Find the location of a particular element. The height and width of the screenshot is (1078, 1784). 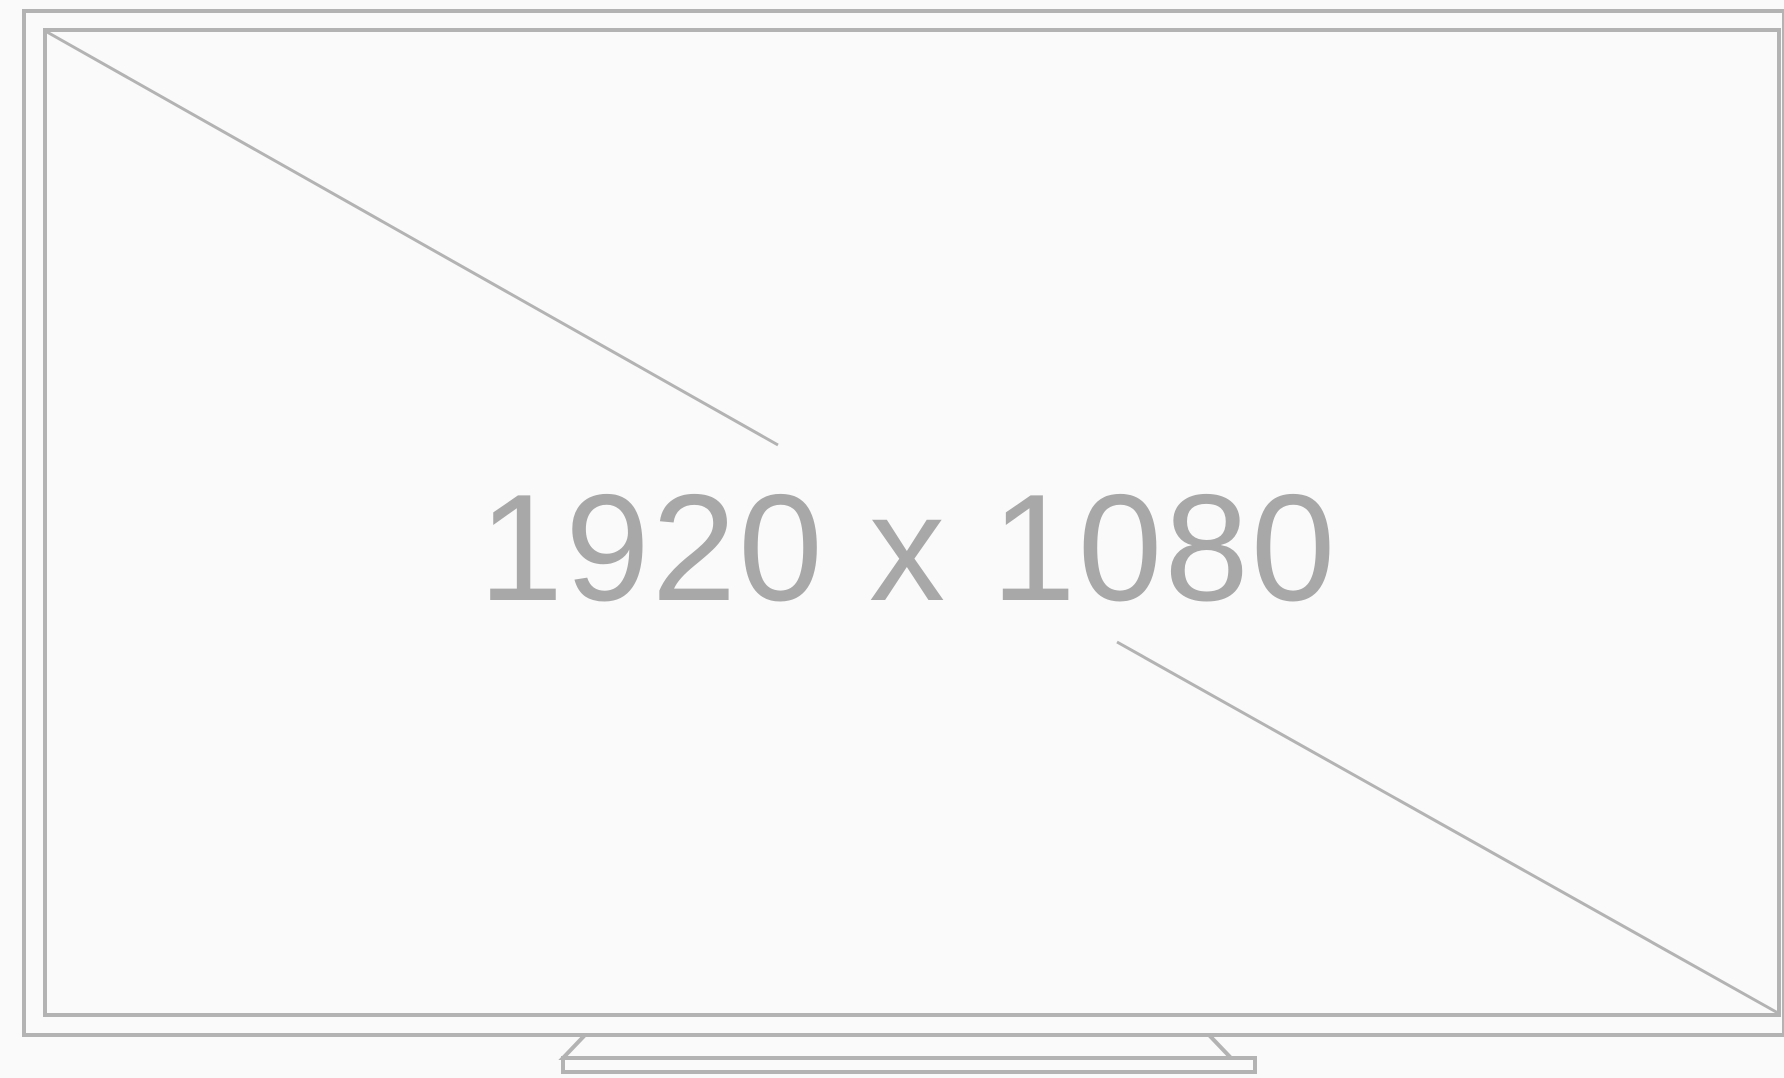

monitor-stand is located at coordinates (897, 1046).